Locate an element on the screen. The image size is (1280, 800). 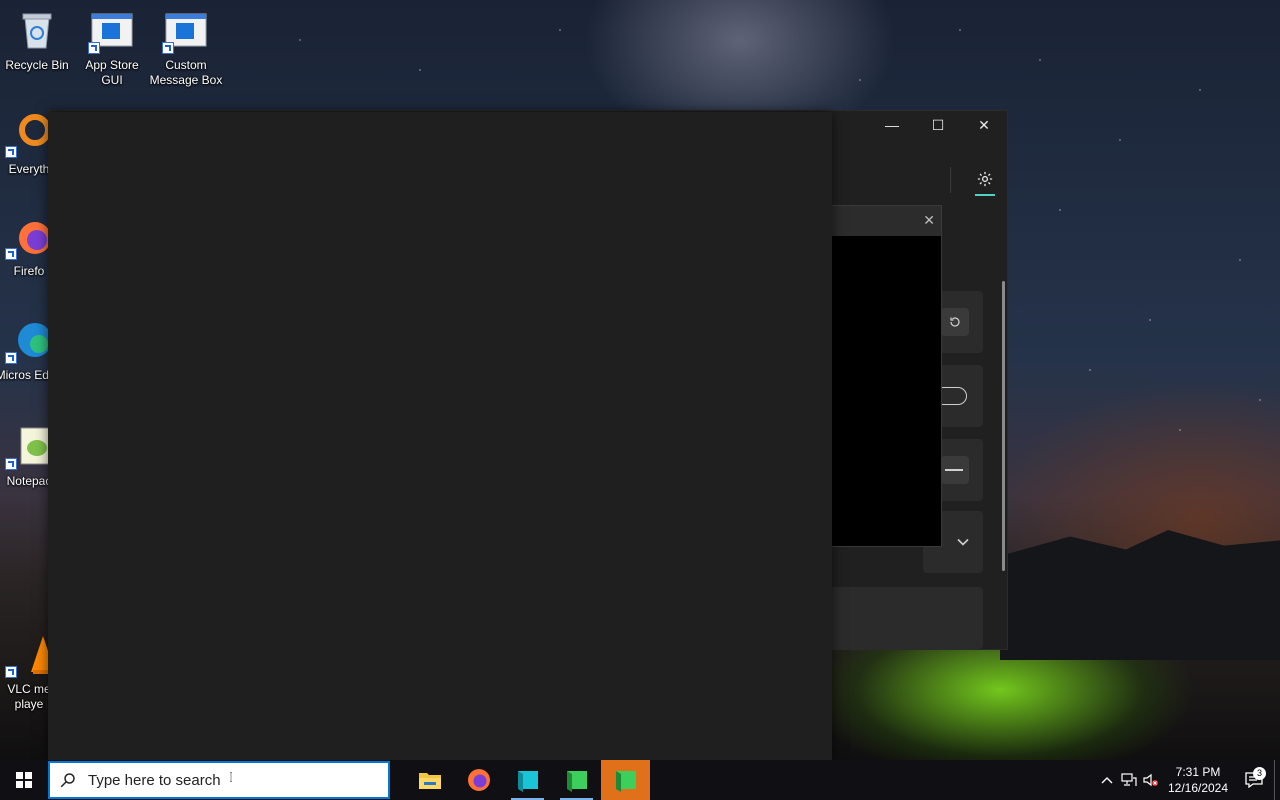
vlc-icon is located at coordinates (30, 655).